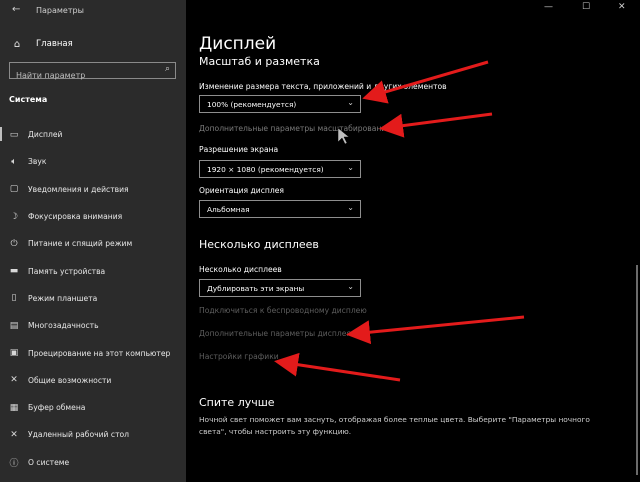 The height and width of the screenshot is (482, 640). I want to click on sidebar-item-label: Общие возможности, so click(70, 380).